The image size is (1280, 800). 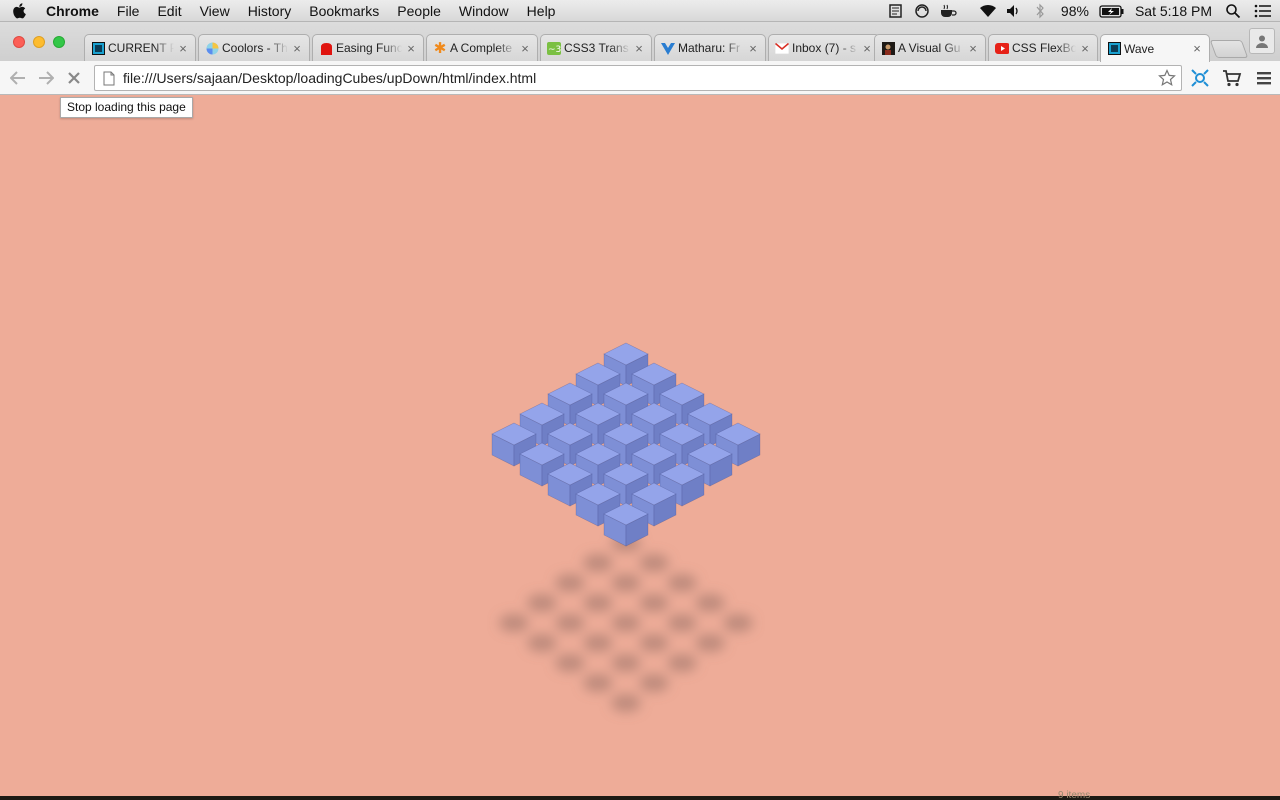 What do you see at coordinates (1040, 11) in the screenshot?
I see `bluetooth-icon` at bounding box center [1040, 11].